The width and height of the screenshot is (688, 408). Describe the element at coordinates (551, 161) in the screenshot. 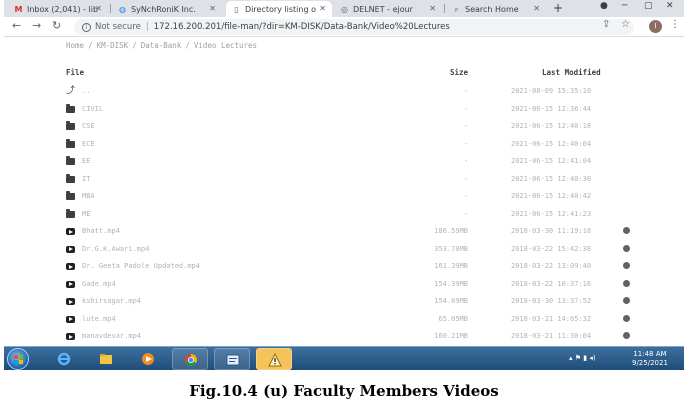

I see `file-modified: 2021-06-15 12:41:04` at that location.